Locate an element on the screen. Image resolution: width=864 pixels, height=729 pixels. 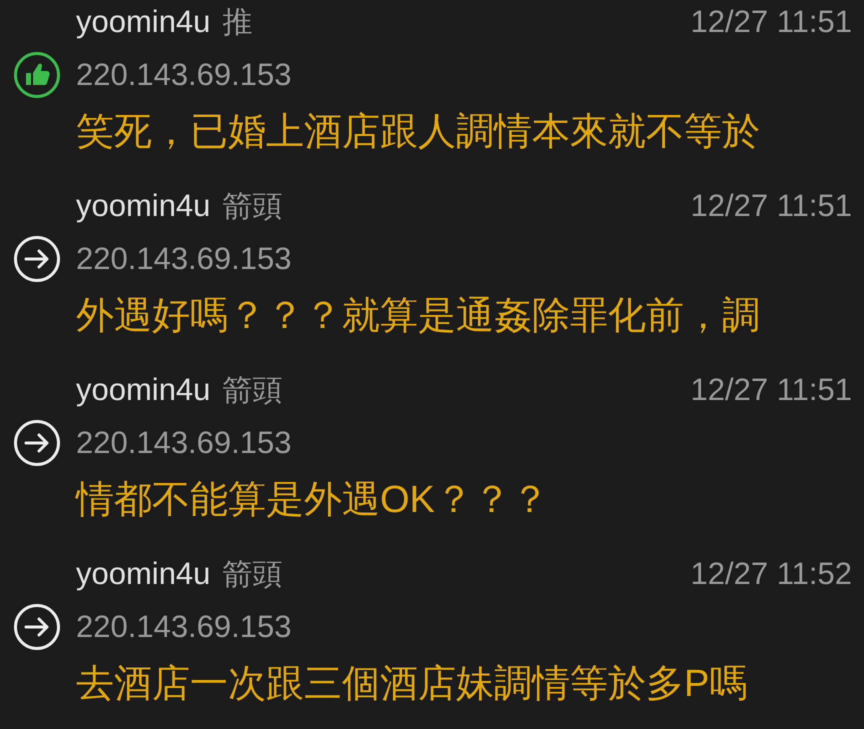
timestamp: 12/27 11:52 is located at coordinates (771, 574).